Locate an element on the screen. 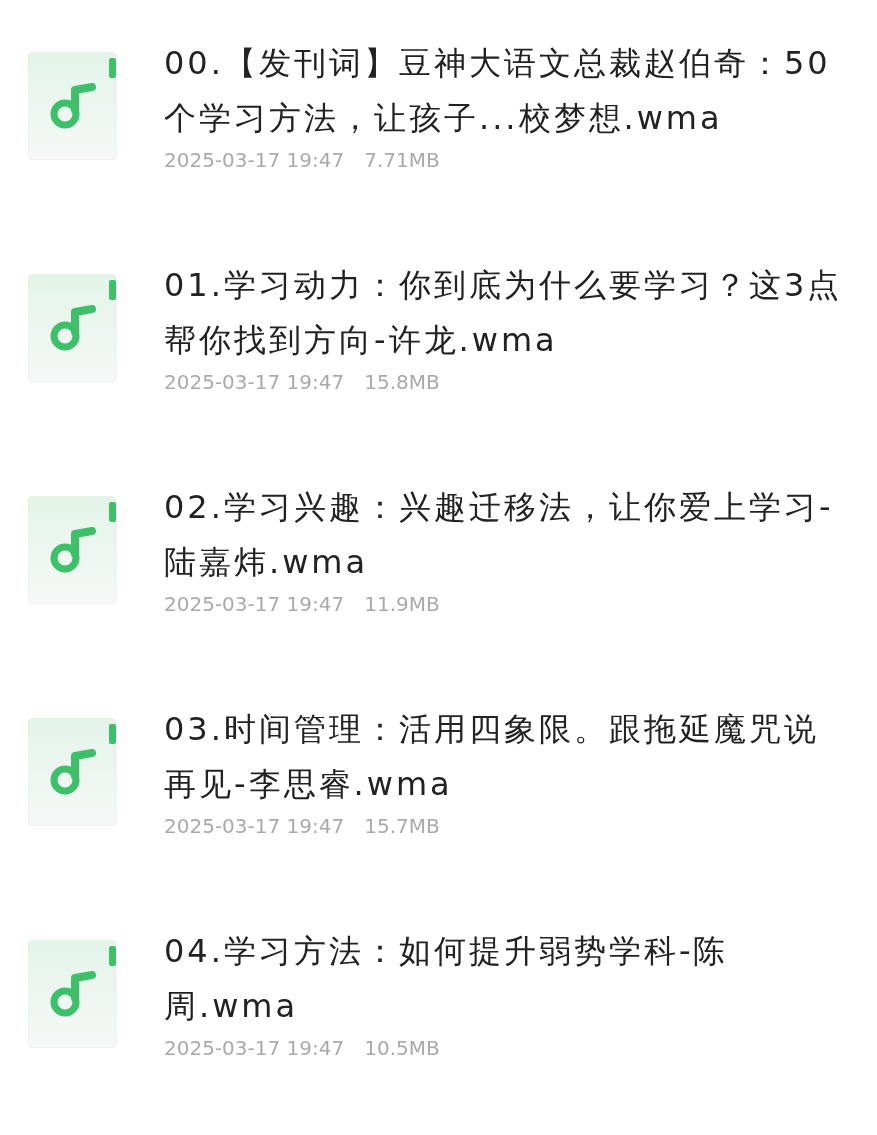 The height and width of the screenshot is (1135, 877). file-name: 03.时间管理：活用四象限。跟拖延魔咒说再见-李思睿.wma is located at coordinates (504, 757).